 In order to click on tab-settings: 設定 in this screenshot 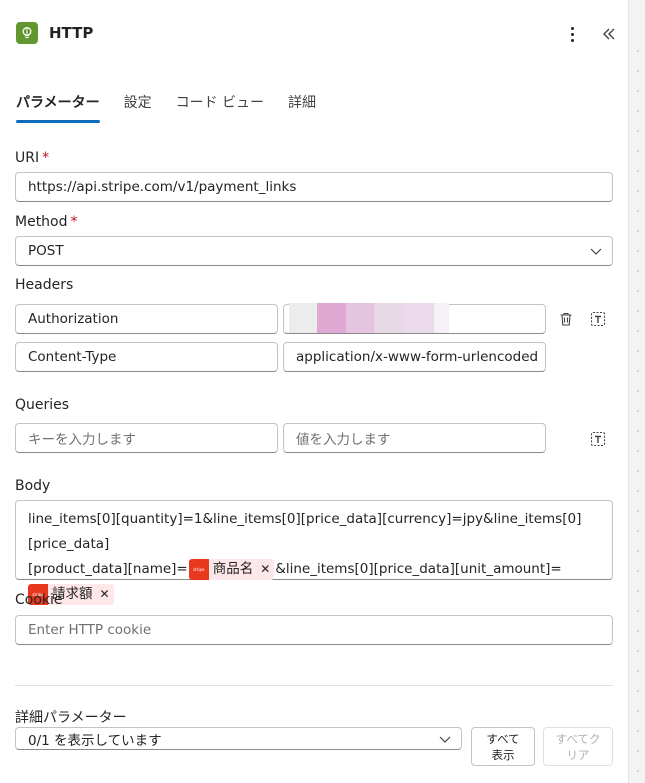, I will do `click(138, 105)`.